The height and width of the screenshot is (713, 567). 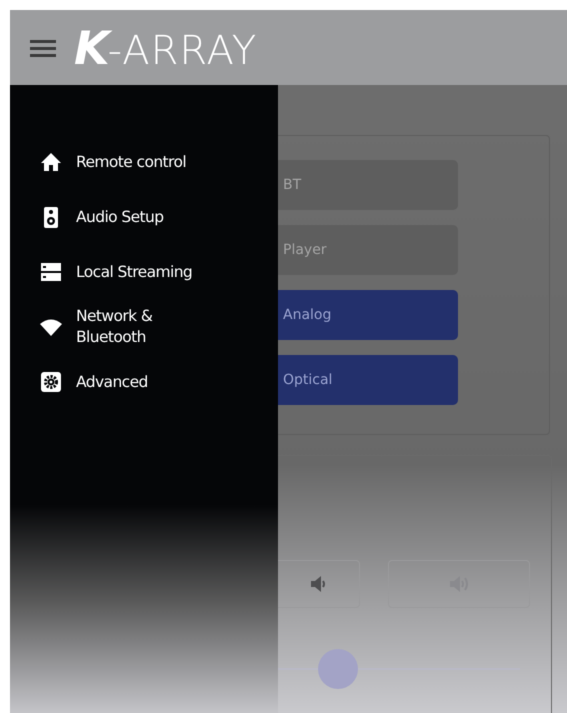 What do you see at coordinates (51, 162) in the screenshot?
I see `home-icon` at bounding box center [51, 162].